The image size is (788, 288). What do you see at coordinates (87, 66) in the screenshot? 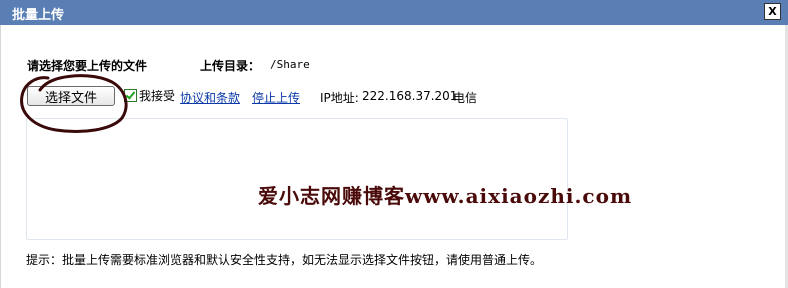
I see `choose-file-label: 请选择您要上传的文件` at bounding box center [87, 66].